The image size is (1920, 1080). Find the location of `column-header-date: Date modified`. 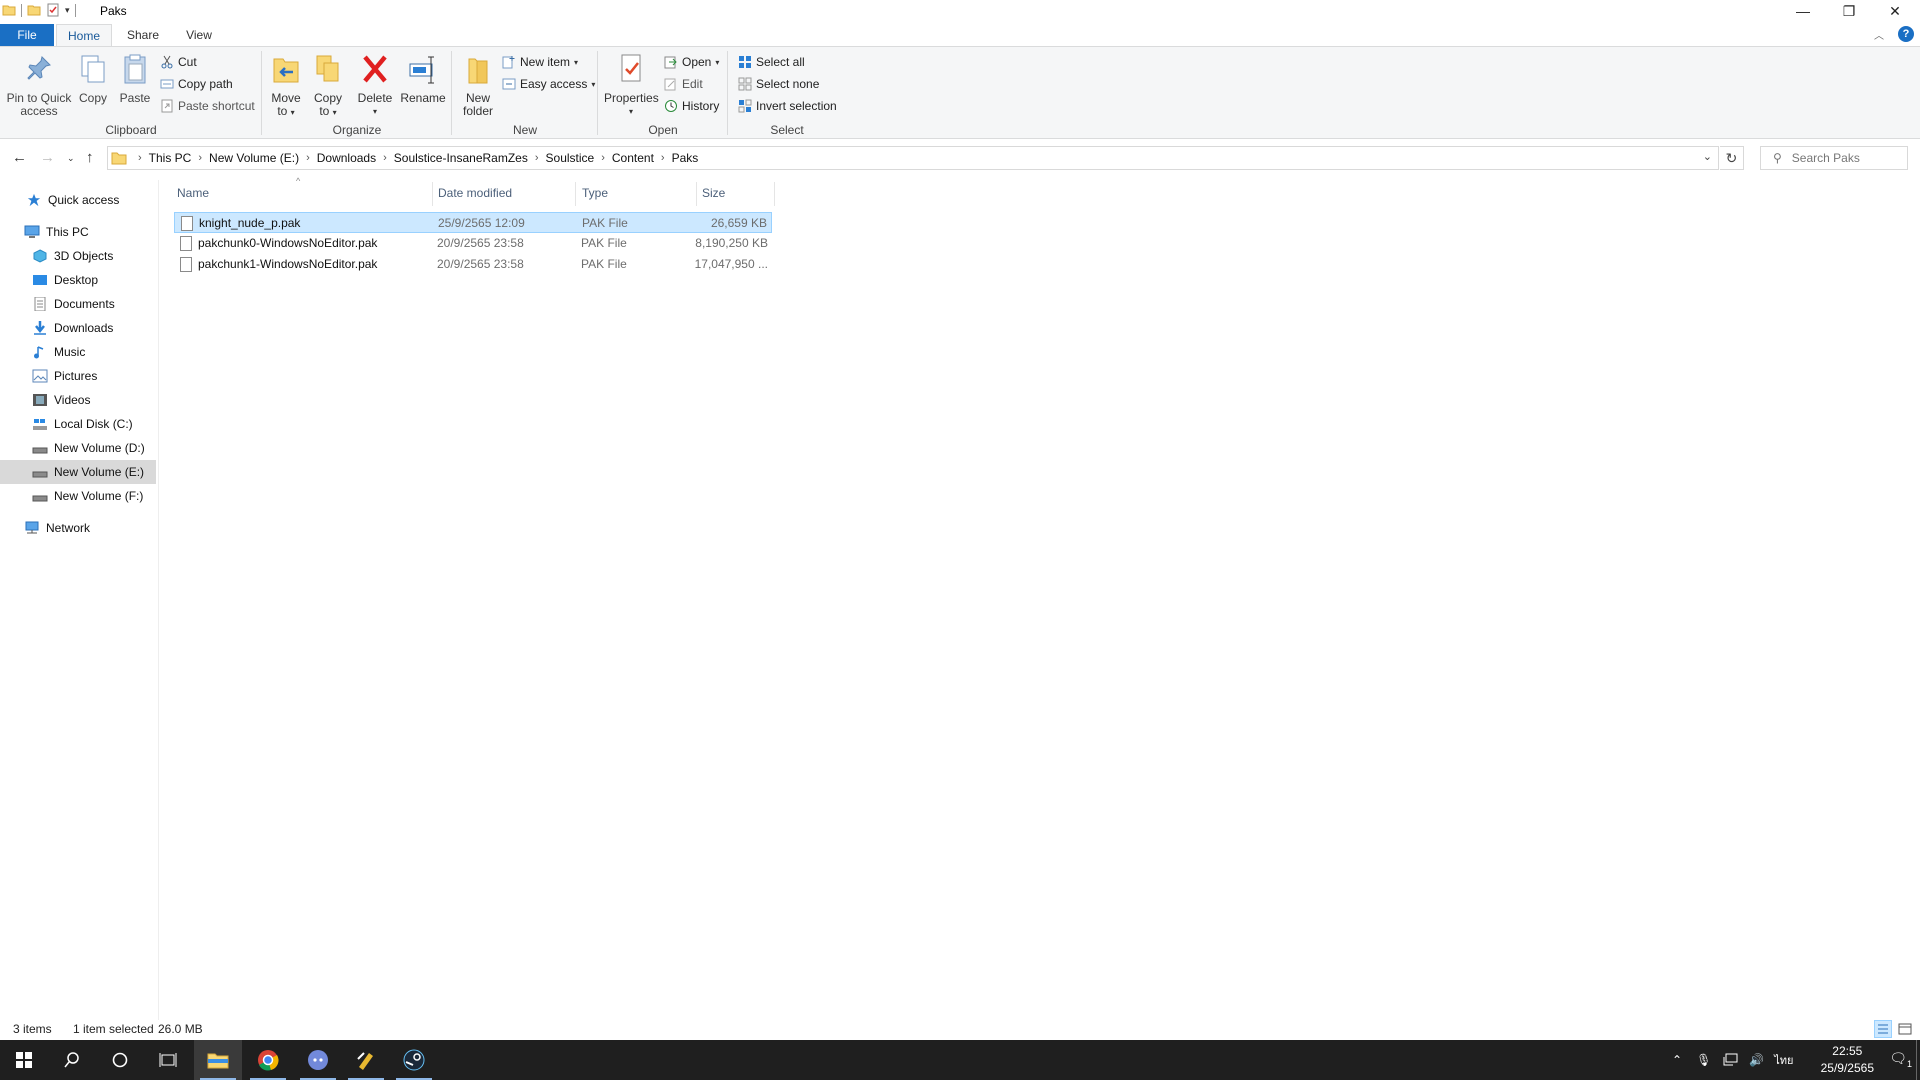

column-header-date: Date modified is located at coordinates (475, 193).